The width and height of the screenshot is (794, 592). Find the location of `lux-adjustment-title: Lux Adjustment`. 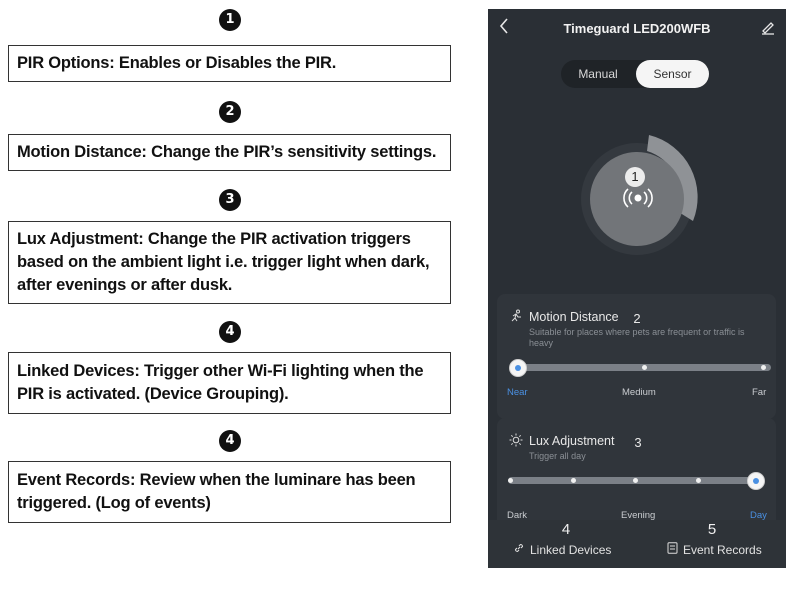

lux-adjustment-title: Lux Adjustment is located at coordinates (572, 441).